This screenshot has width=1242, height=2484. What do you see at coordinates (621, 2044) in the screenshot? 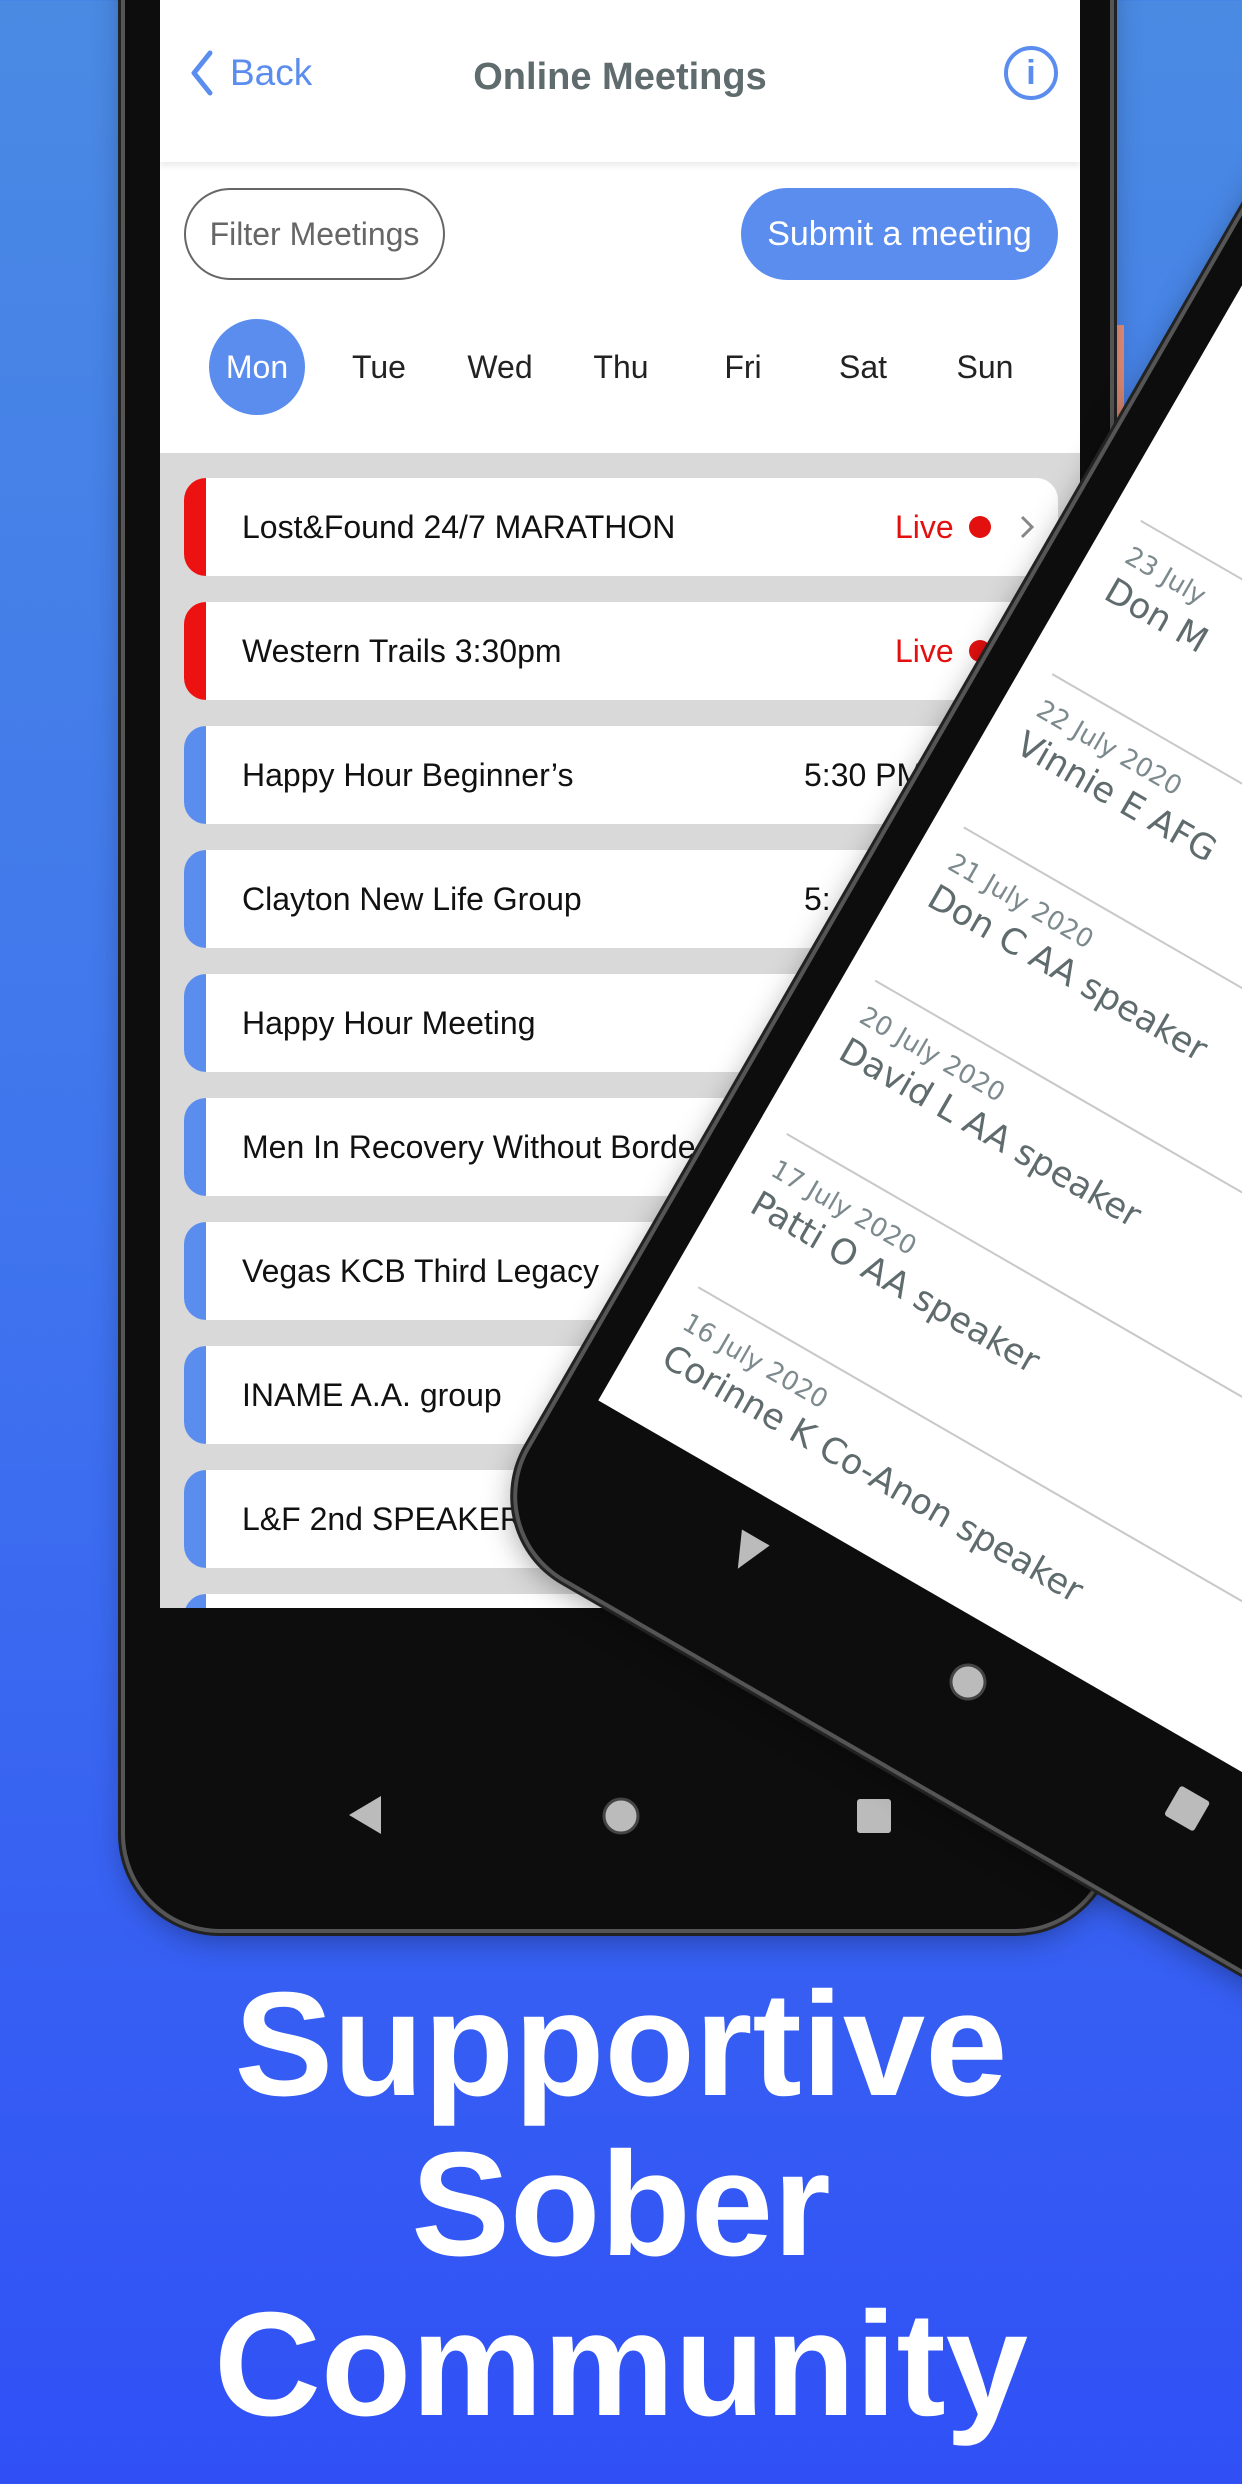
I see `caption-line: Supportive` at bounding box center [621, 2044].